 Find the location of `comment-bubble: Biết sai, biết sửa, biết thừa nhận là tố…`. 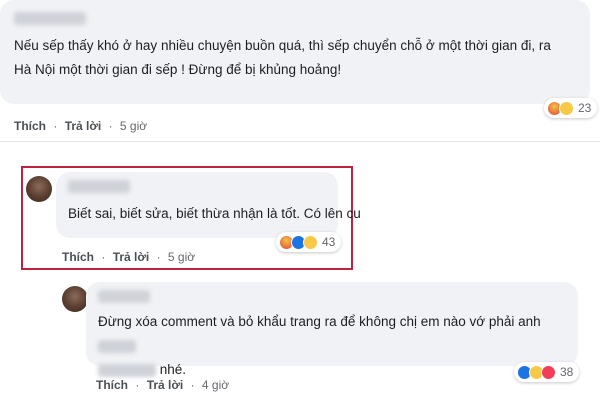

comment-bubble: Biết sai, biết sửa, biết thừa nhận là tố… is located at coordinates (208, 205).